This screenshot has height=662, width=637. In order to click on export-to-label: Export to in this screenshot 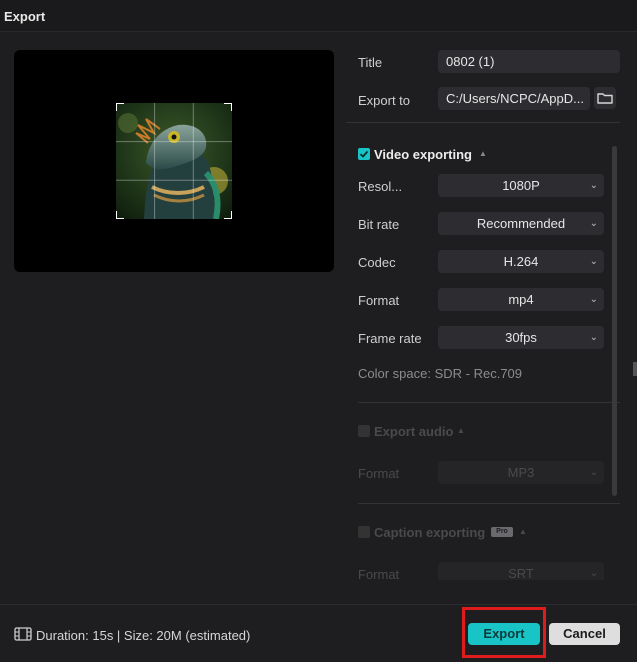, I will do `click(384, 100)`.